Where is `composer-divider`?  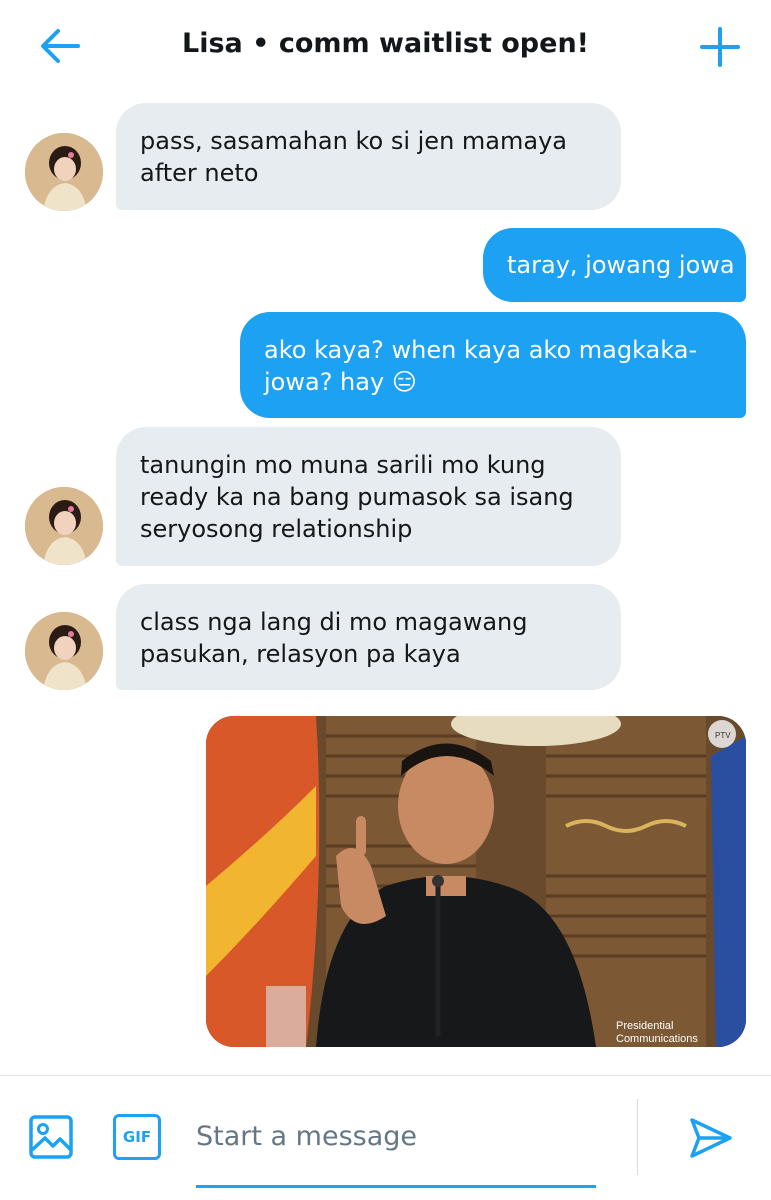
composer-divider is located at coordinates (637, 1137).